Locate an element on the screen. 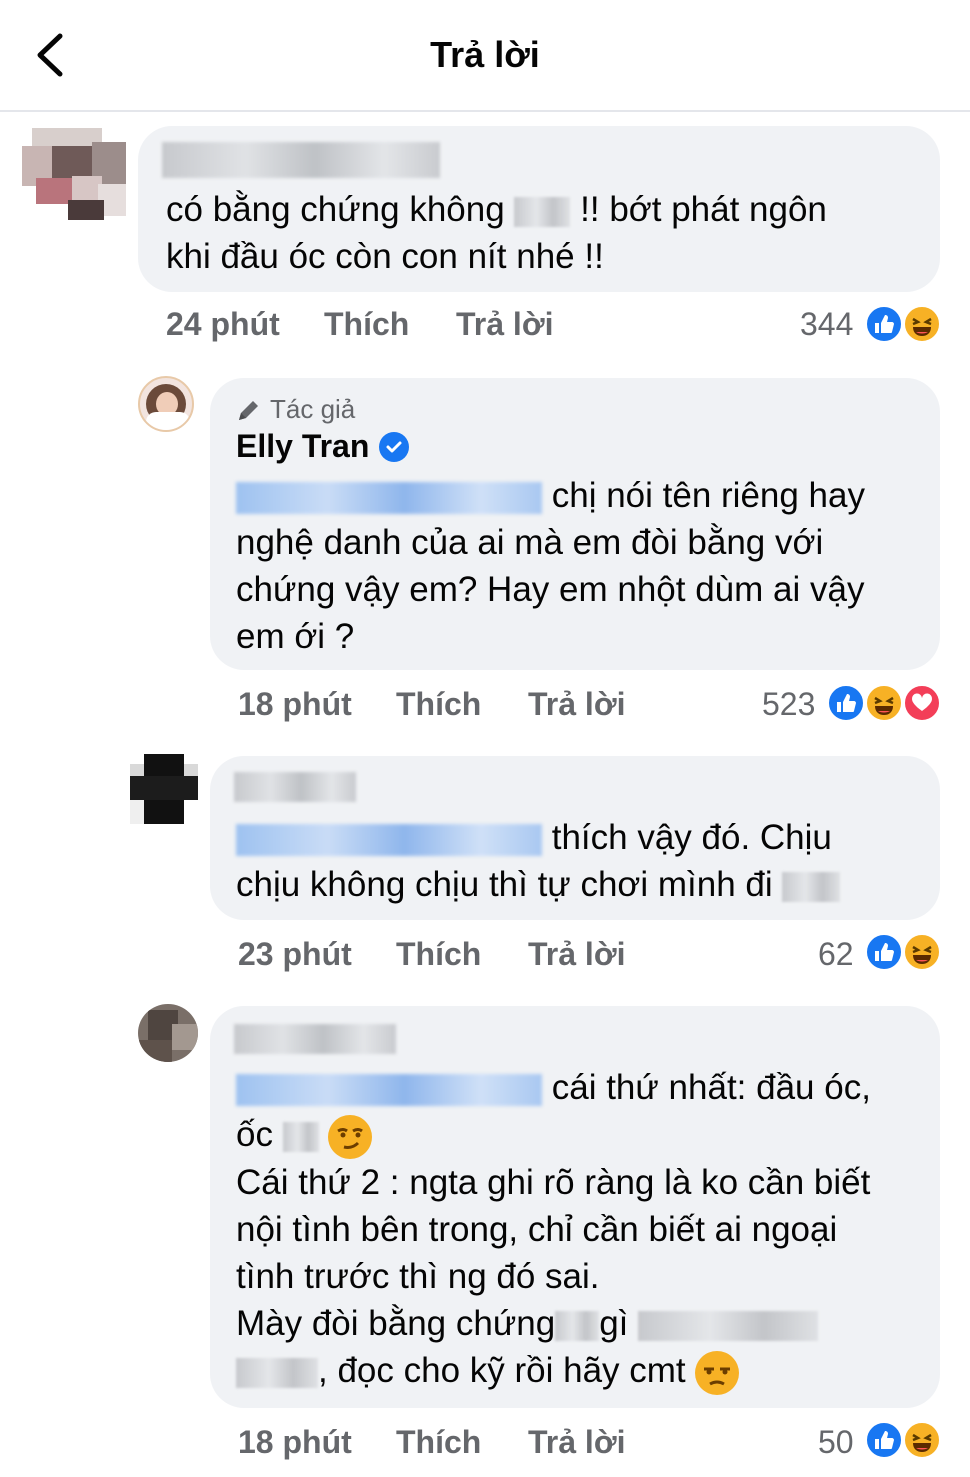  comment-text-part: chịu không chịu thì tự chơi mình đi is located at coordinates (504, 884).